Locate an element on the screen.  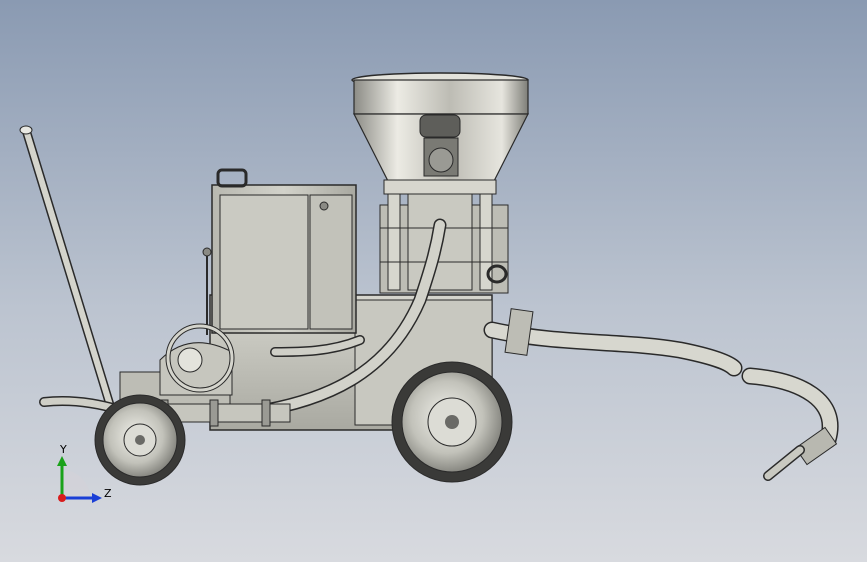
front-wheel is located at coordinates (140, 440).